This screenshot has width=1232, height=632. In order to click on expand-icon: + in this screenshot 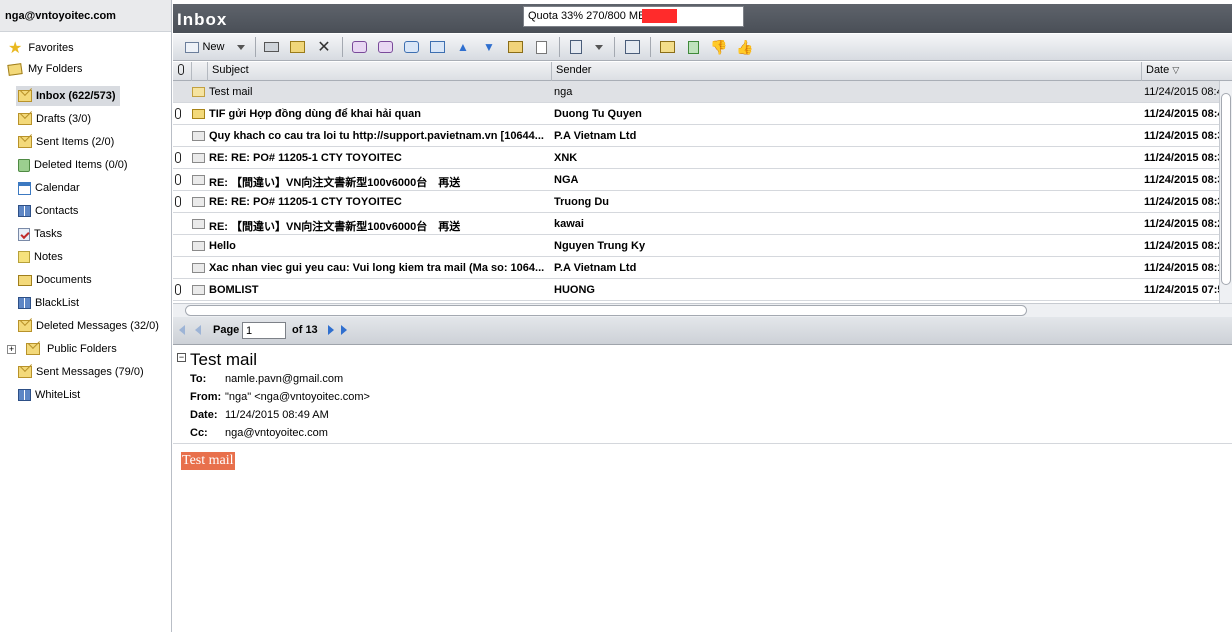, I will do `click(11, 349)`.